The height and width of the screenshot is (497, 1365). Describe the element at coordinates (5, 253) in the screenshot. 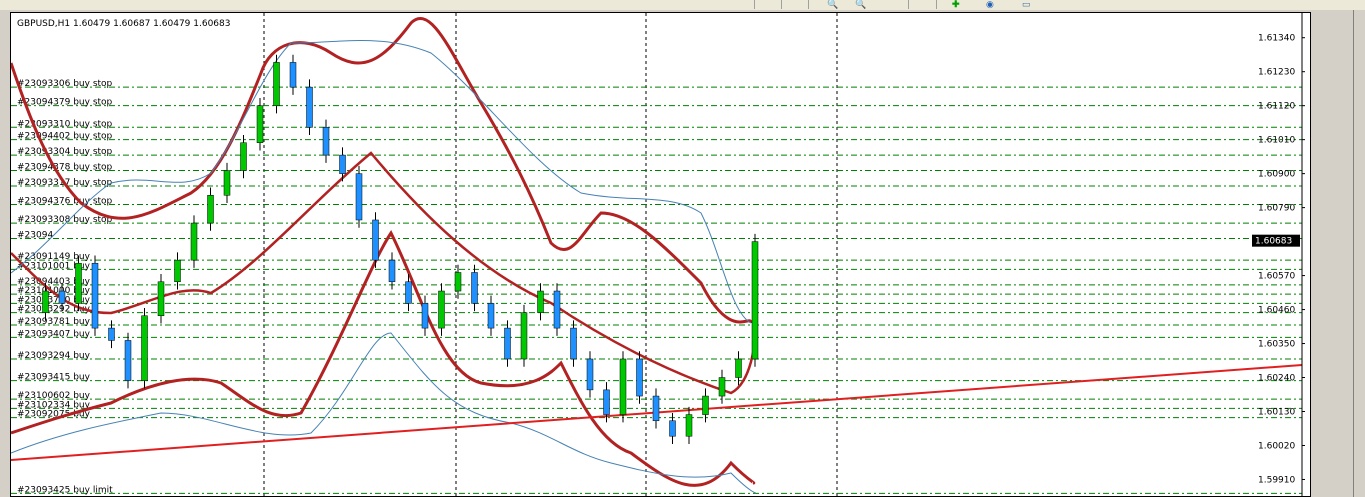

I see `left-frame` at that location.